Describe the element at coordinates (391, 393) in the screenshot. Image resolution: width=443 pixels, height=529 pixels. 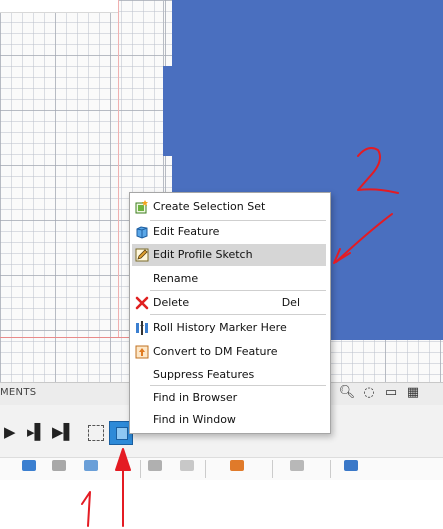
I see `display-settings-icon: ▭` at that location.